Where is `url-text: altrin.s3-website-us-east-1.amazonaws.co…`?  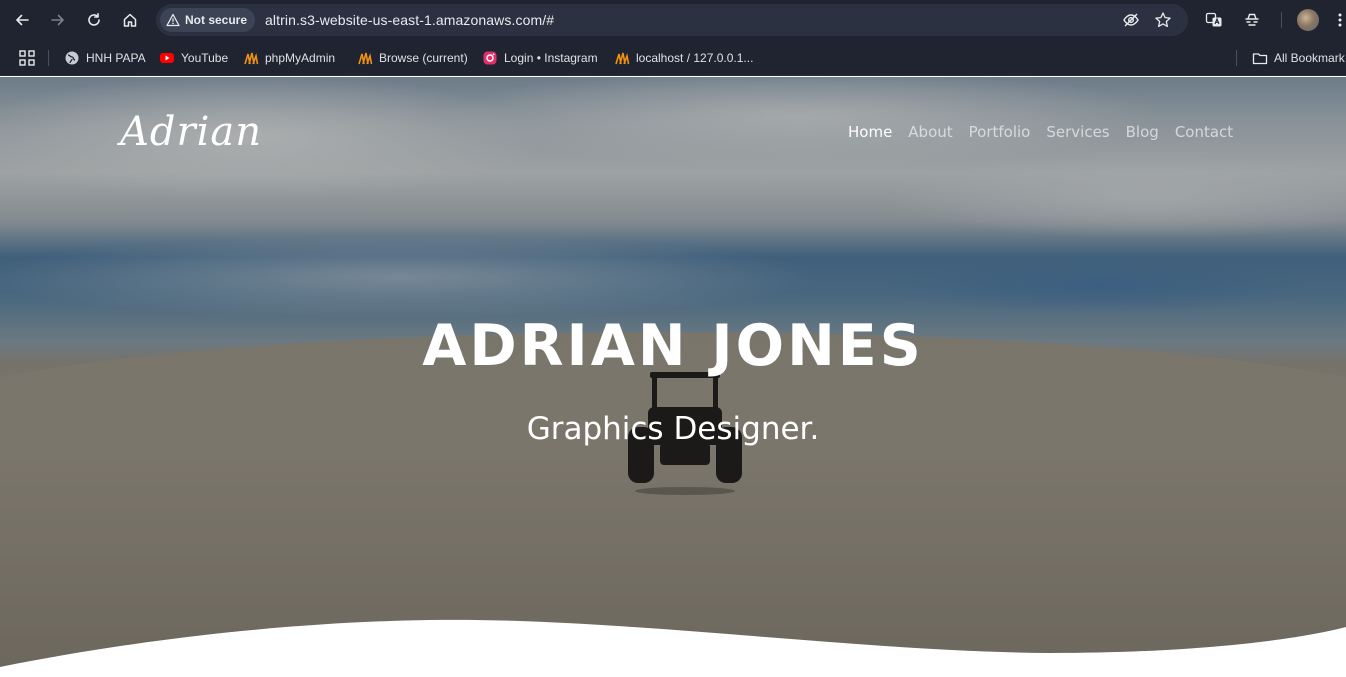
url-text: altrin.s3-website-us-east-1.amazonaws.co… is located at coordinates (409, 20).